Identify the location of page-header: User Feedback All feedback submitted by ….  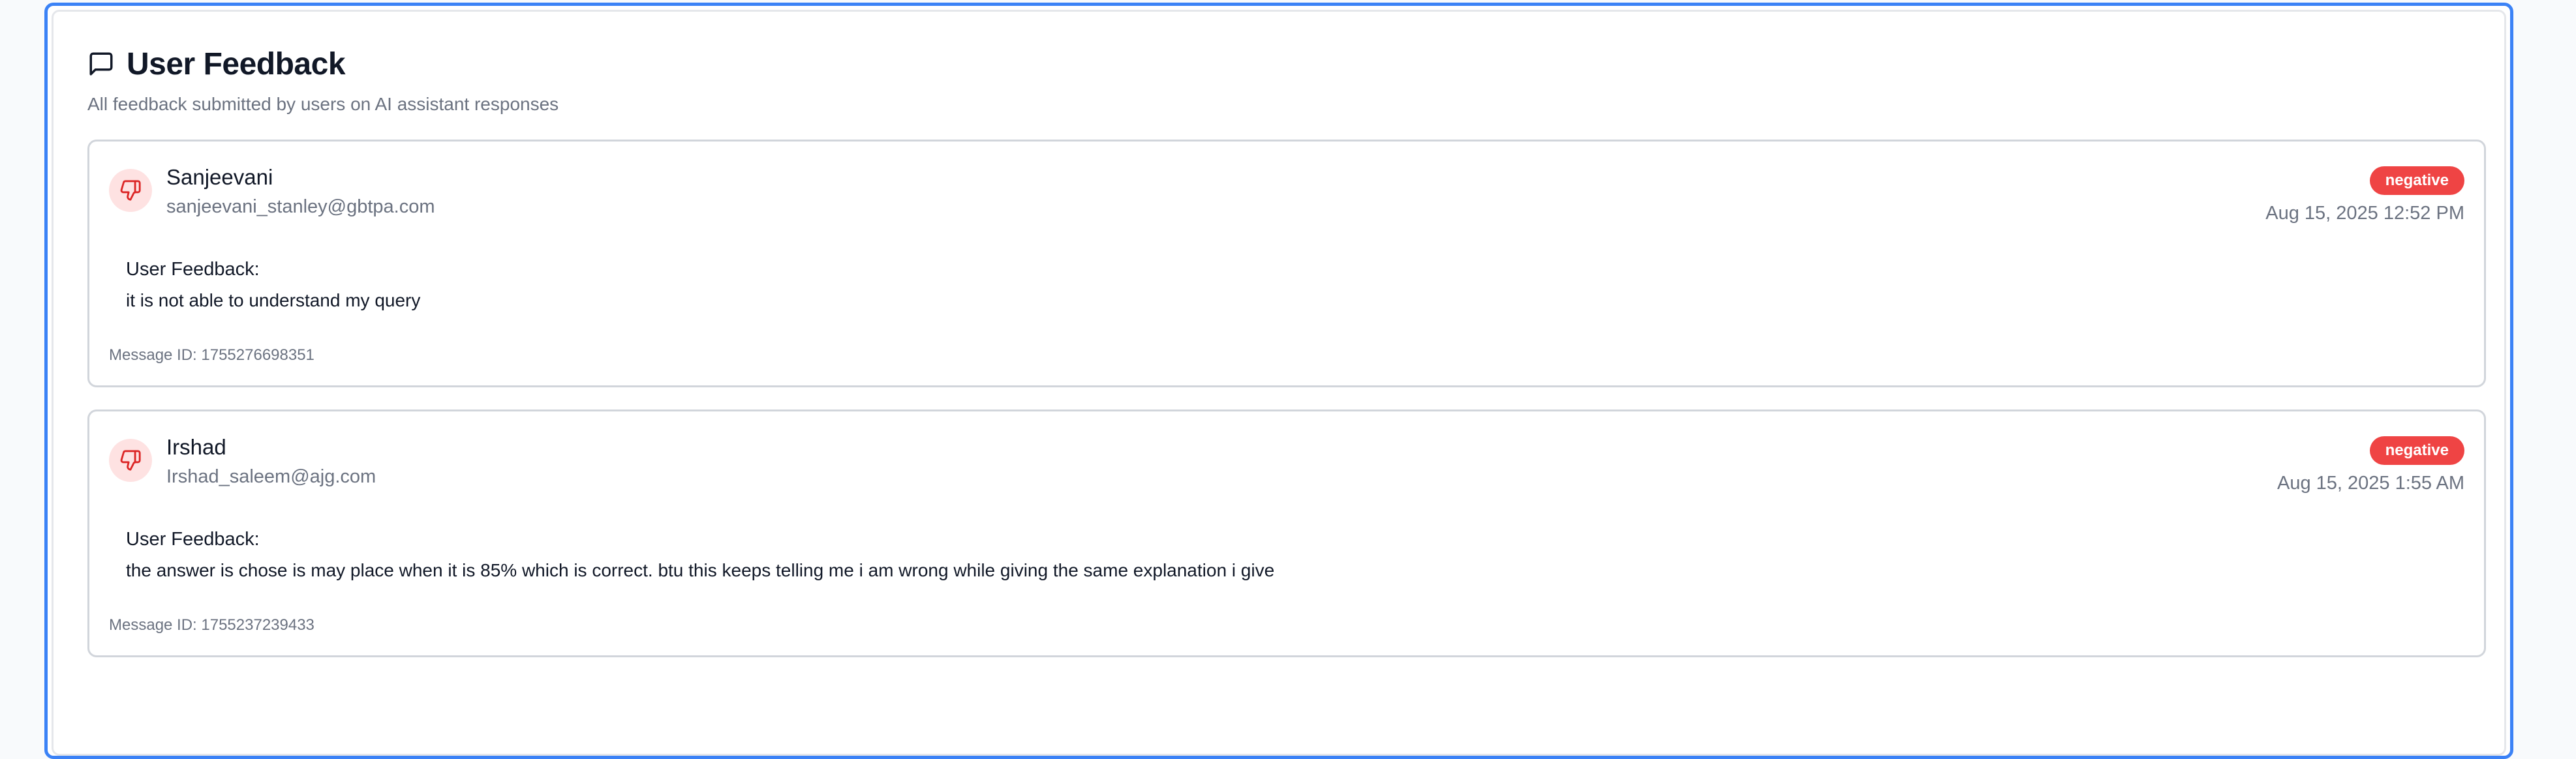
(323, 77).